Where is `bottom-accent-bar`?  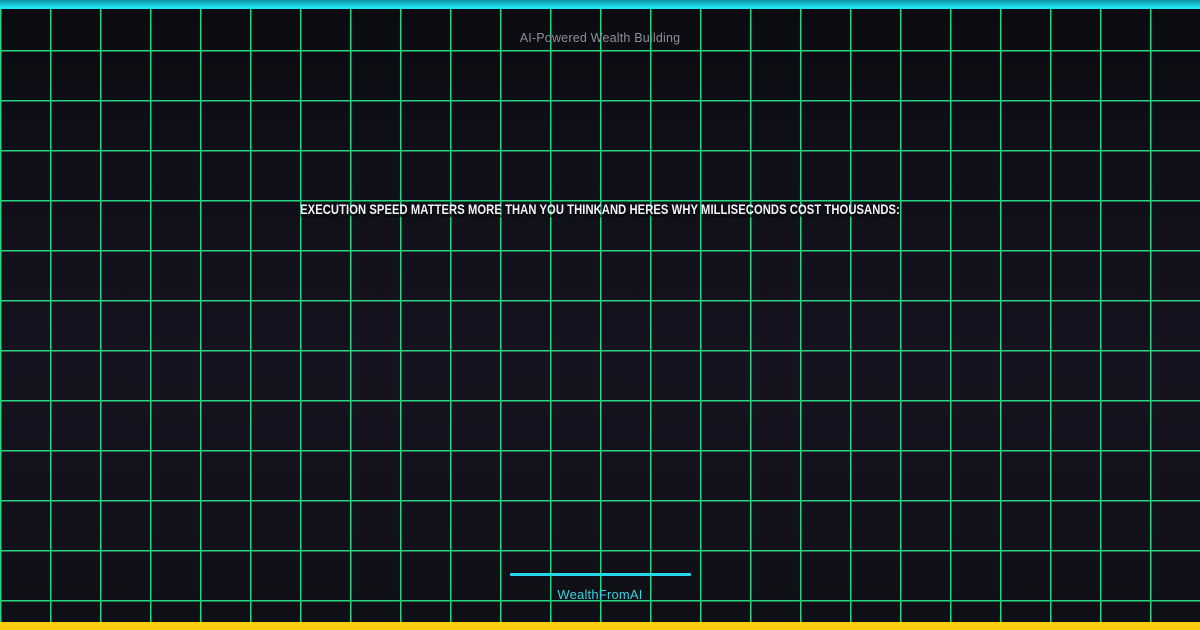
bottom-accent-bar is located at coordinates (600, 626).